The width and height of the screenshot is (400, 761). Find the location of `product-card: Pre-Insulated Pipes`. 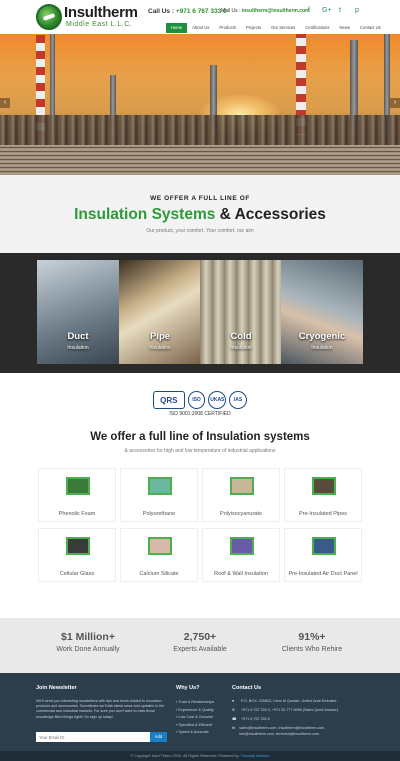

product-card: Pre-Insulated Pipes is located at coordinates (323, 495).